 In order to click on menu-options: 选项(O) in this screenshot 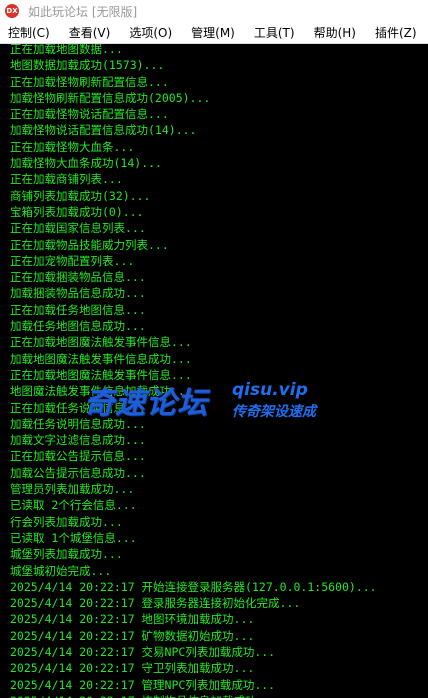, I will do `click(146, 32)`.